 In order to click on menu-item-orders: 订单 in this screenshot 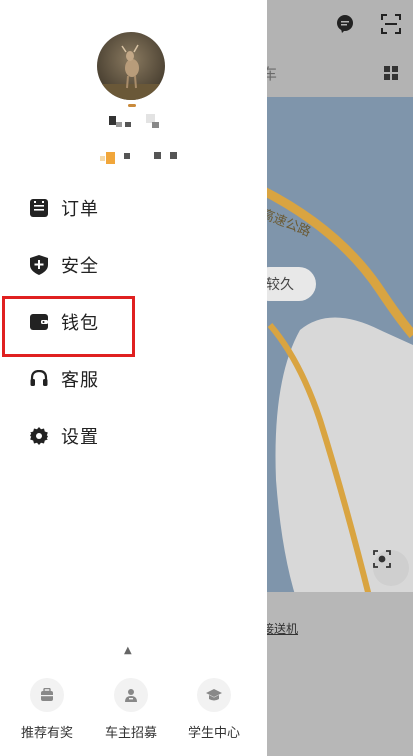, I will do `click(133, 208)`.